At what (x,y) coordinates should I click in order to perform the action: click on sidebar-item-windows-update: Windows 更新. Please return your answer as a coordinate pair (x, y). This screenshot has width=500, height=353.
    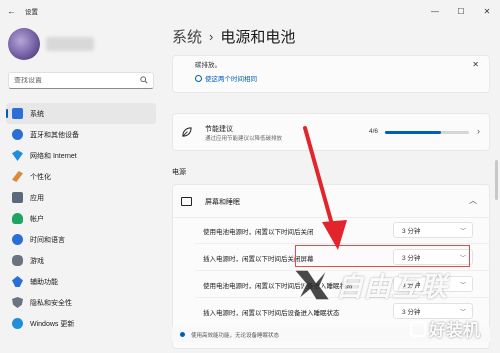
    Looking at the image, I should click on (81, 323).